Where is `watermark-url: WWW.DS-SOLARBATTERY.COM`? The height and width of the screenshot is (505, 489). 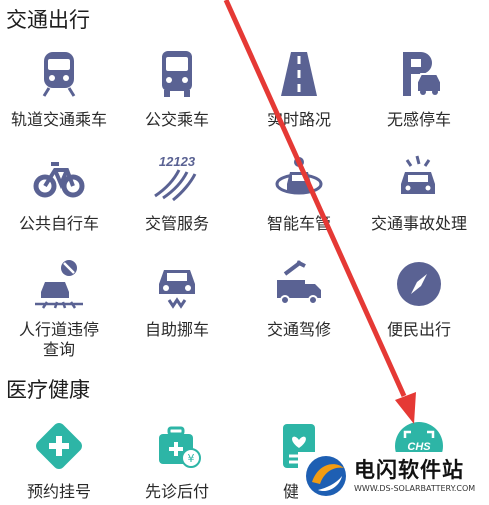
watermark-url: WWW.DS-SOLARBATTERY.COM is located at coordinates (415, 488).